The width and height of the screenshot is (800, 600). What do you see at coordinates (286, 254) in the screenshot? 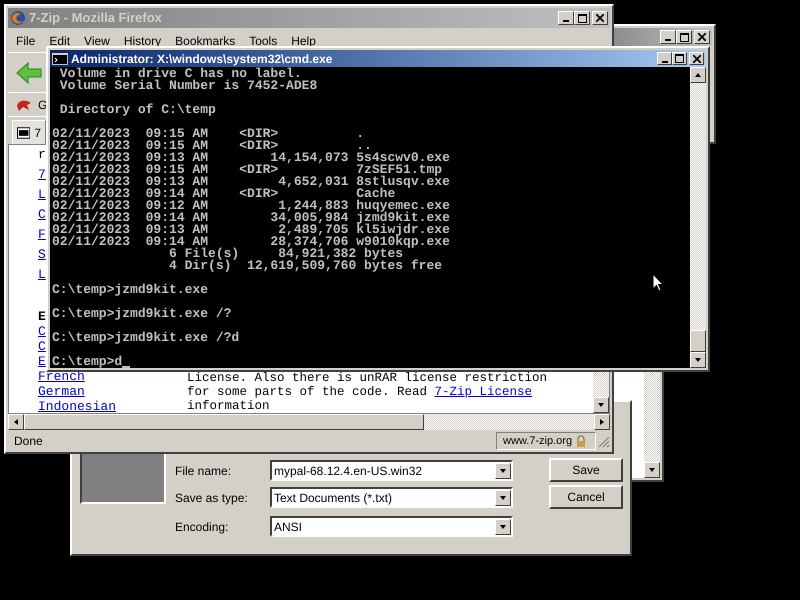
I see `console-line: 6 File(s) 84,921,382 bytes` at bounding box center [286, 254].